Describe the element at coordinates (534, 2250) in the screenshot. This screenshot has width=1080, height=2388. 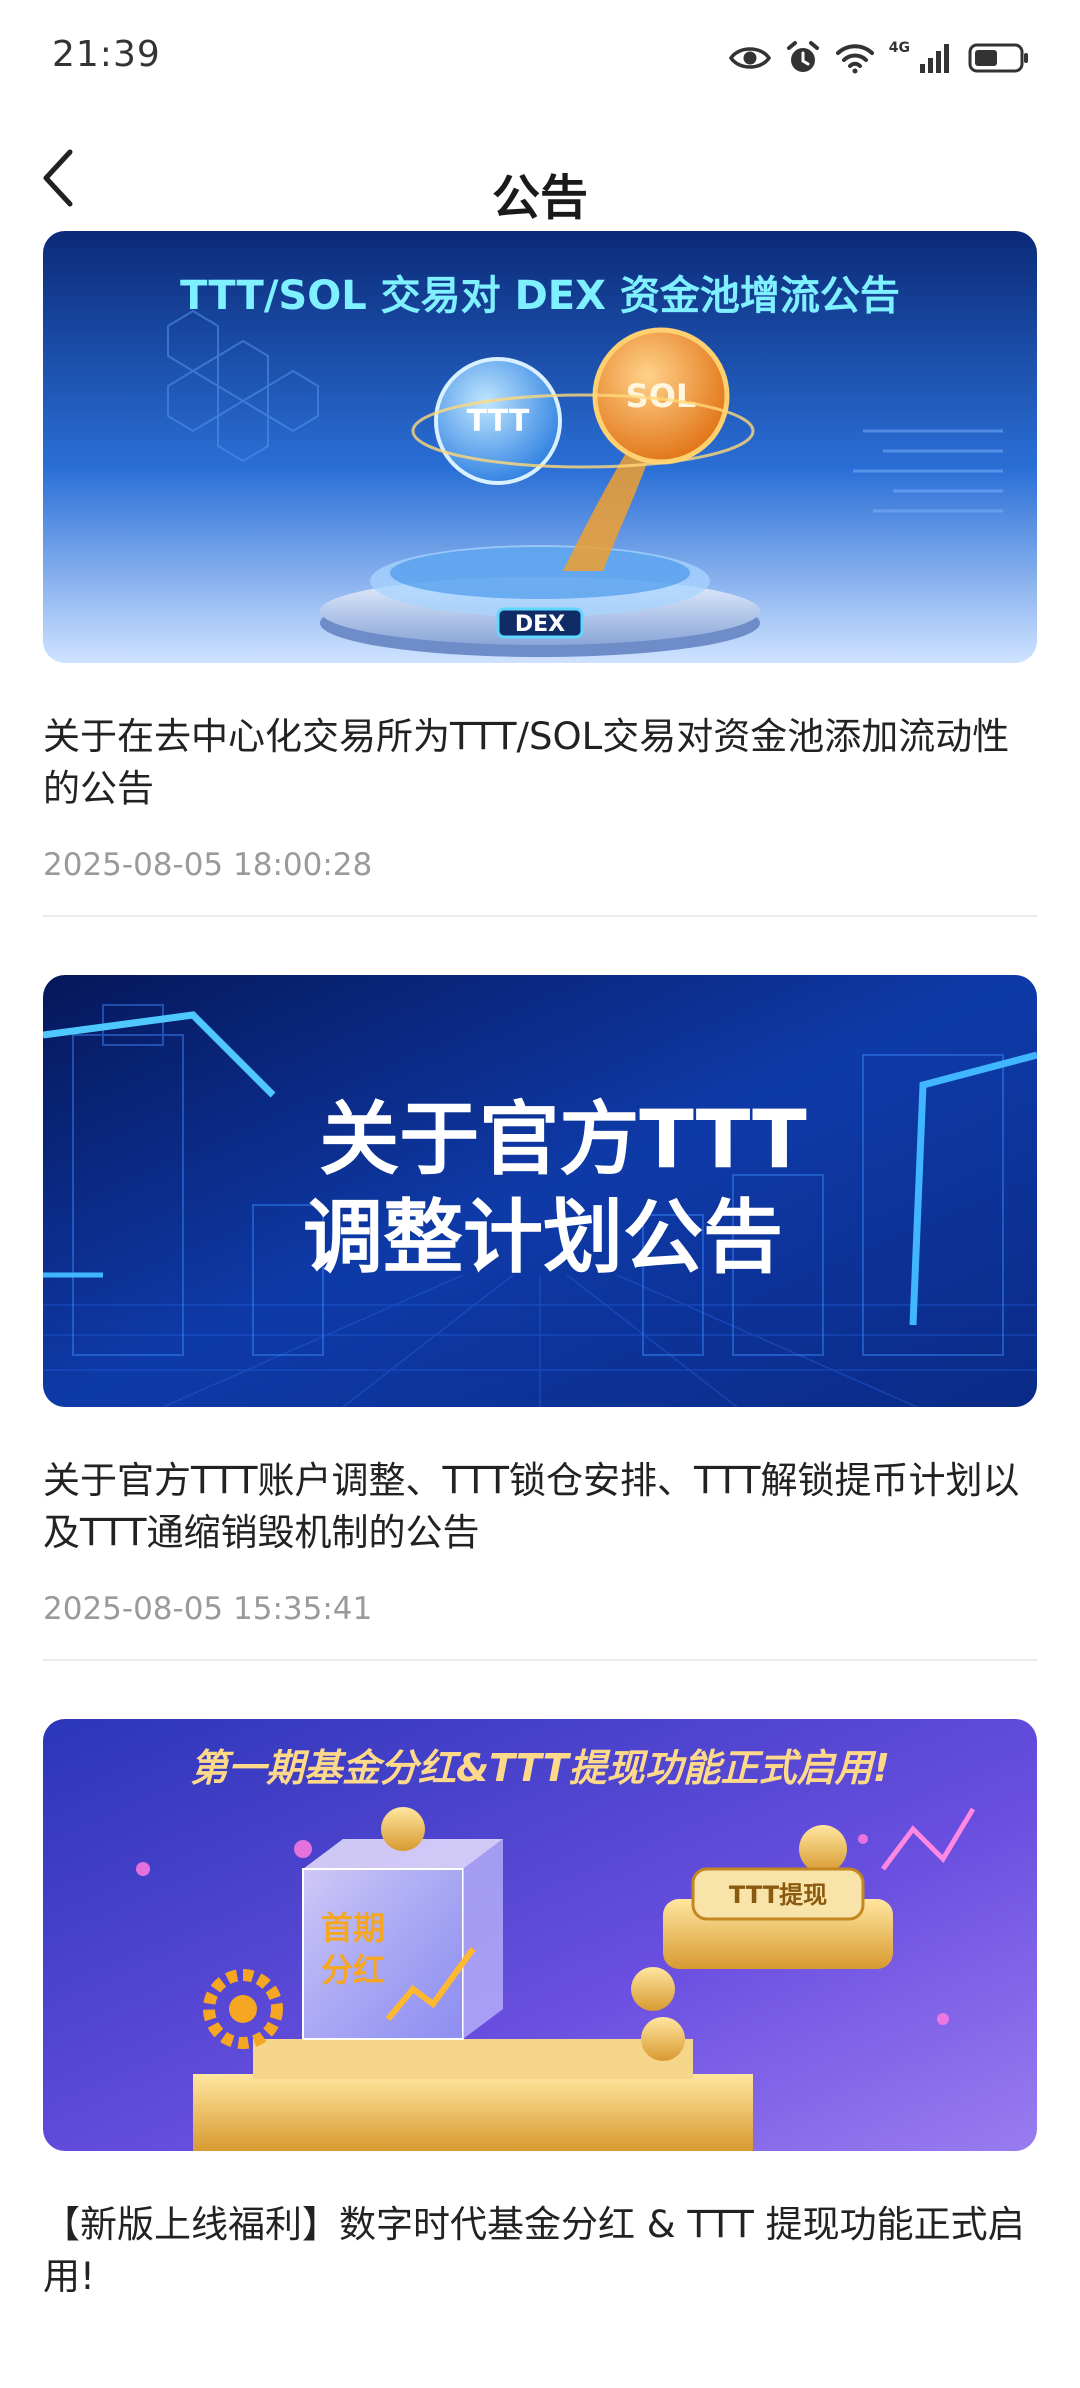
I see `announcement-title: 【新版上线福利】数字时代基金分红 & TTT 提现功能正式启用!` at that location.